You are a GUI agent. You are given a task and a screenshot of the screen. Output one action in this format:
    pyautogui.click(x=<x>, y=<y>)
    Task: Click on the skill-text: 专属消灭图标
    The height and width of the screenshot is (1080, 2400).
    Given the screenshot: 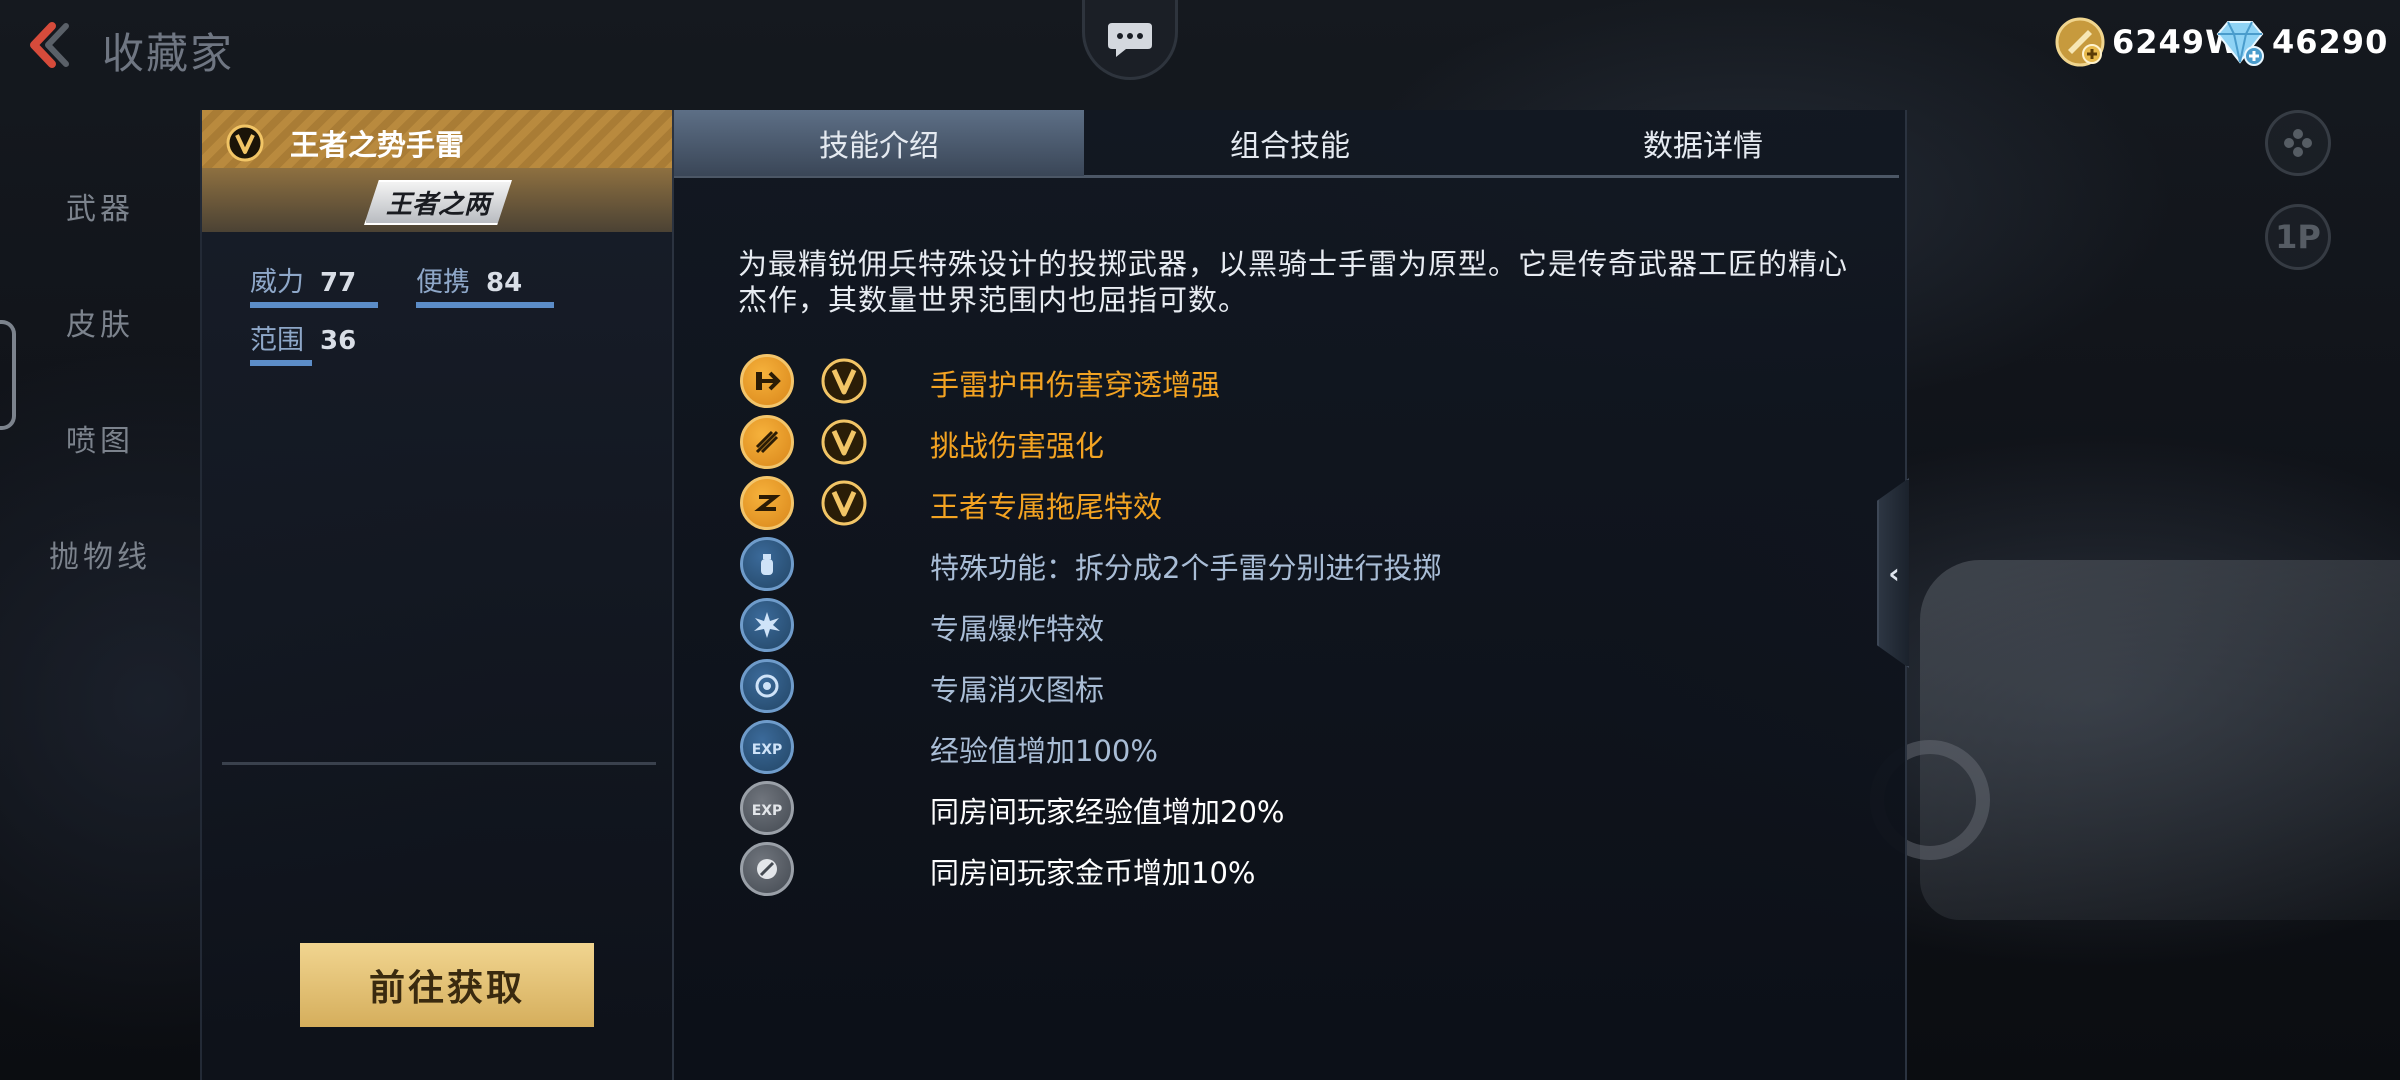 What is the action you would take?
    pyautogui.click(x=1017, y=690)
    